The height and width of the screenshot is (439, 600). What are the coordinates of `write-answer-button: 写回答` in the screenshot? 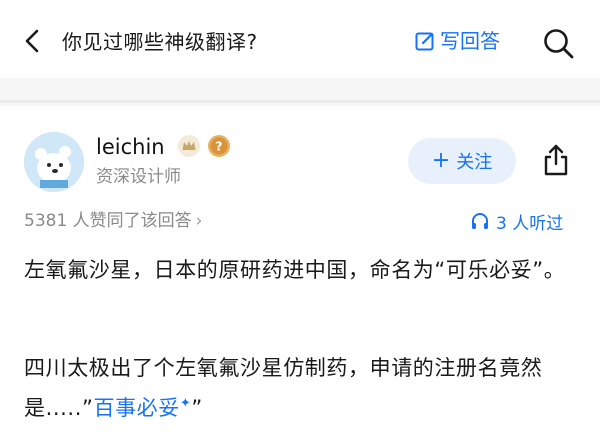 It's located at (457, 41).